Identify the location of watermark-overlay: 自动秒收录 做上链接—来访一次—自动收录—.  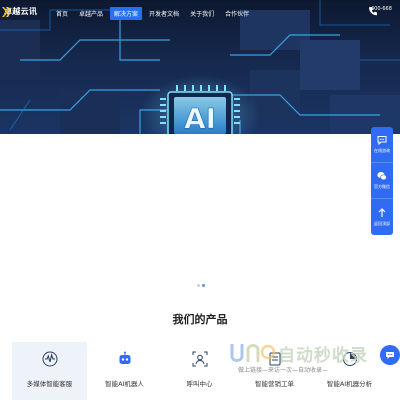
(308, 362).